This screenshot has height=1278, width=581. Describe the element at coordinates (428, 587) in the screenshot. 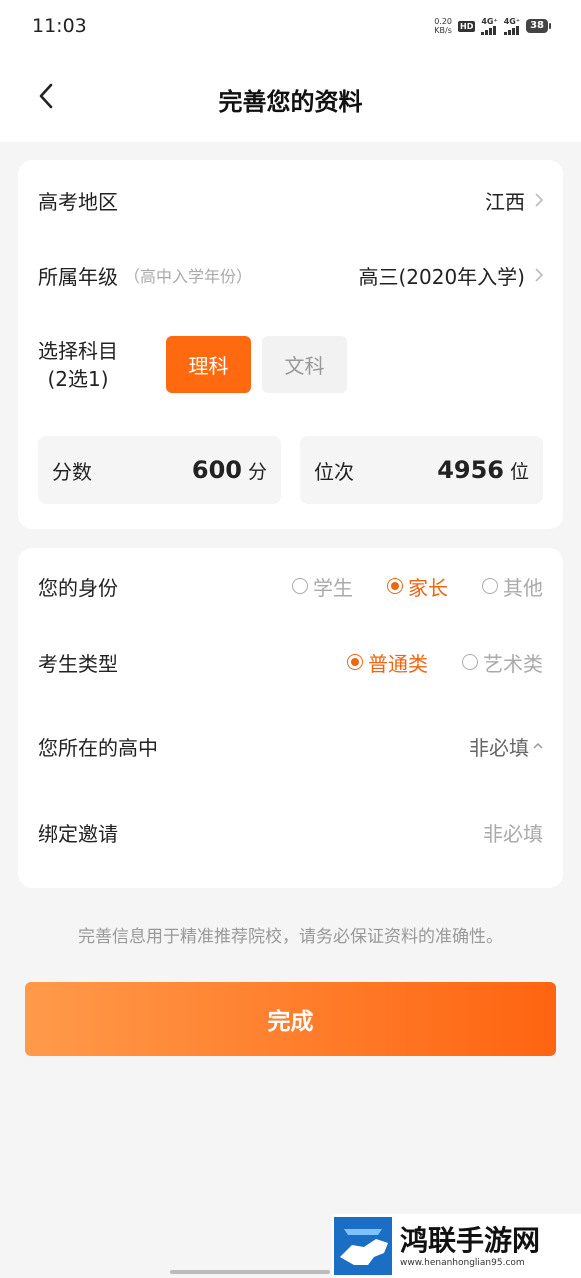

I see `identity-option-label: 家长` at that location.